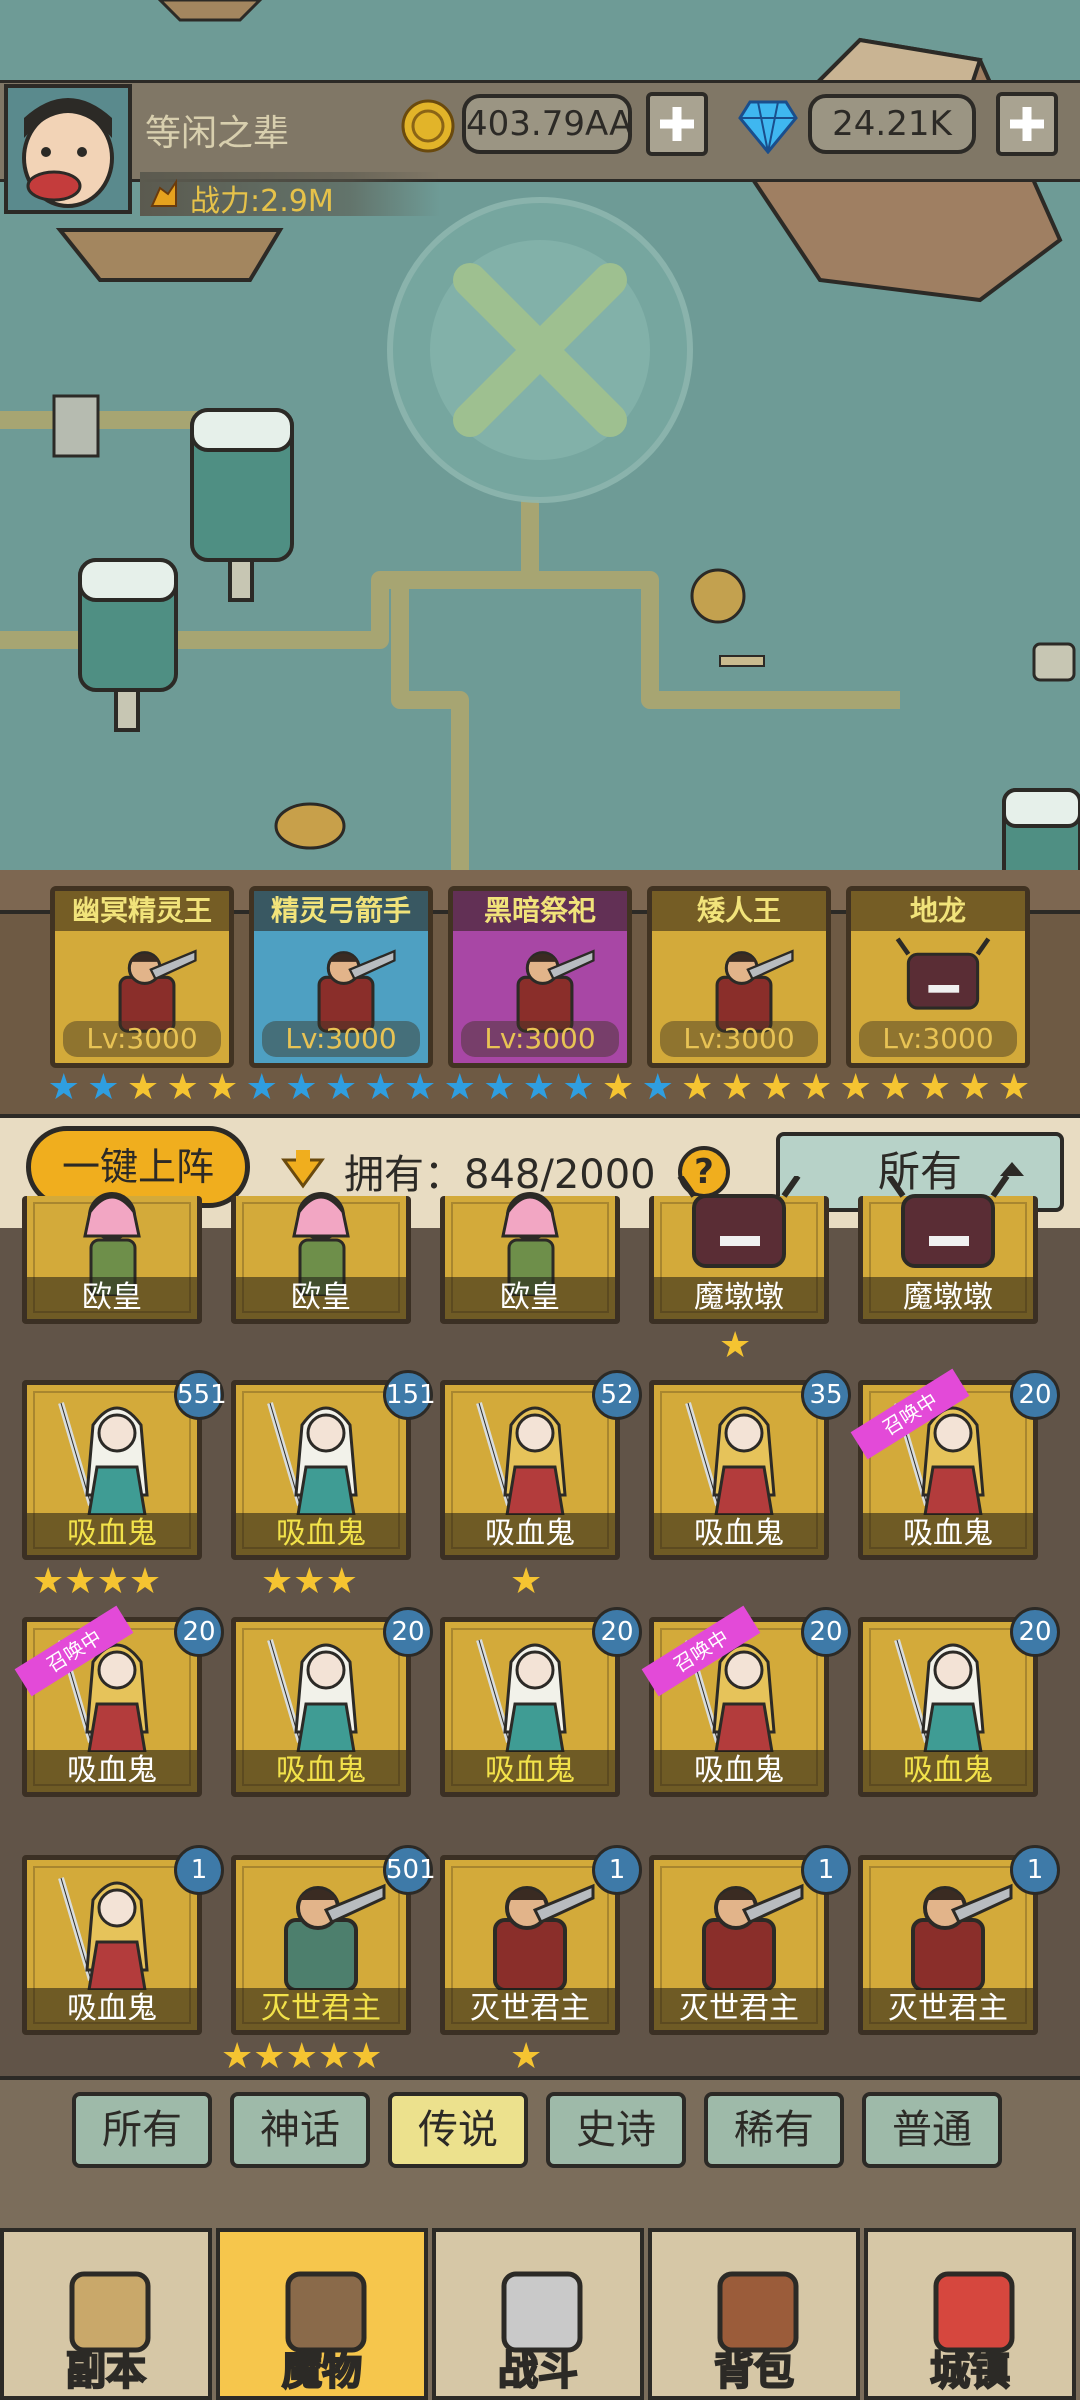  What do you see at coordinates (739, 911) in the screenshot?
I see `formation-name: 矮人王` at bounding box center [739, 911].